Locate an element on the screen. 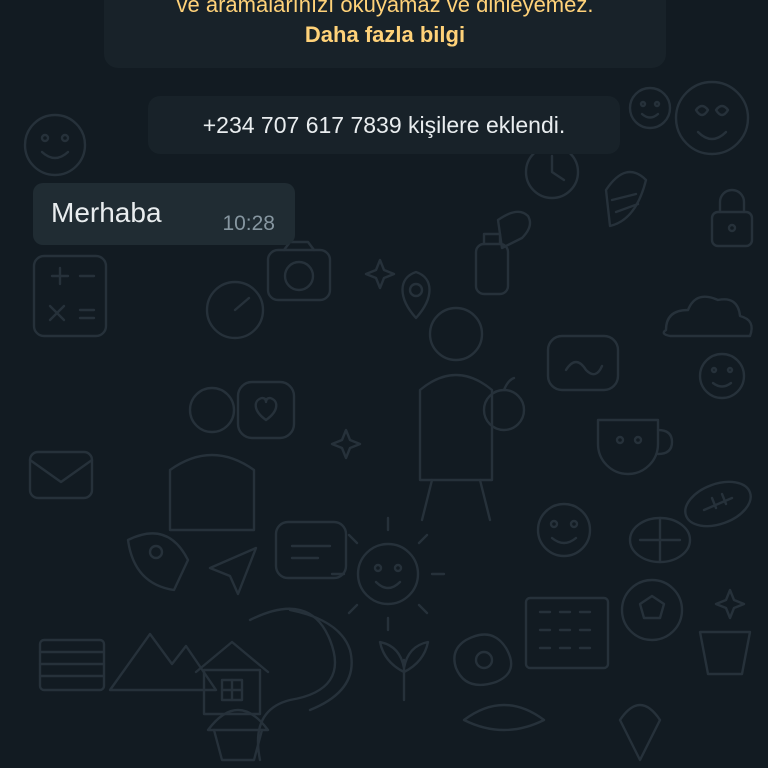  incoming-message-bubble: Merhaba 10:28 is located at coordinates (164, 214).